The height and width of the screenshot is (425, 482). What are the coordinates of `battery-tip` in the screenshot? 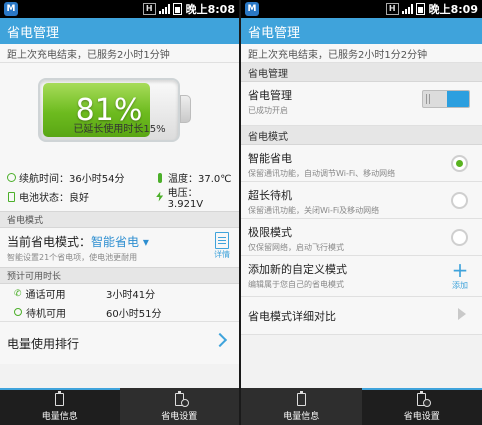 It's located at (185, 109).